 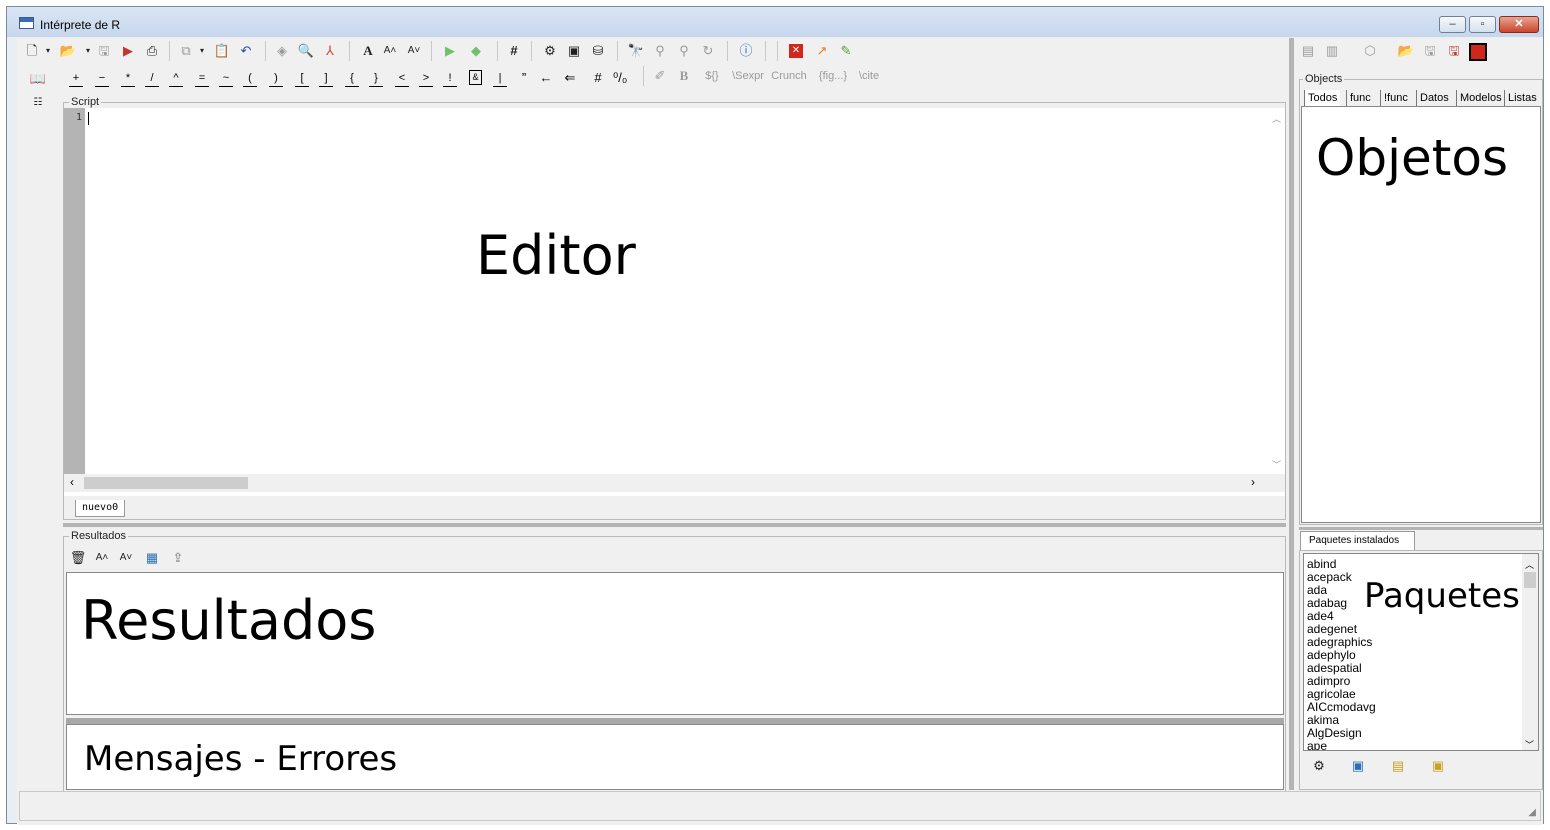 I want to click on symbol-button: ~, so click(x=226, y=78).